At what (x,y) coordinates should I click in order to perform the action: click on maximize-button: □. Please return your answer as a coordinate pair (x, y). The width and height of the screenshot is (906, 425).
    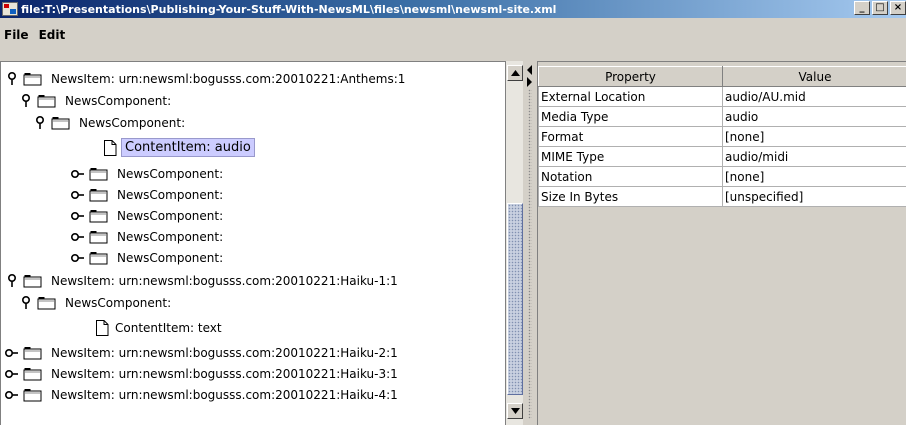
    Looking at the image, I should click on (880, 8).